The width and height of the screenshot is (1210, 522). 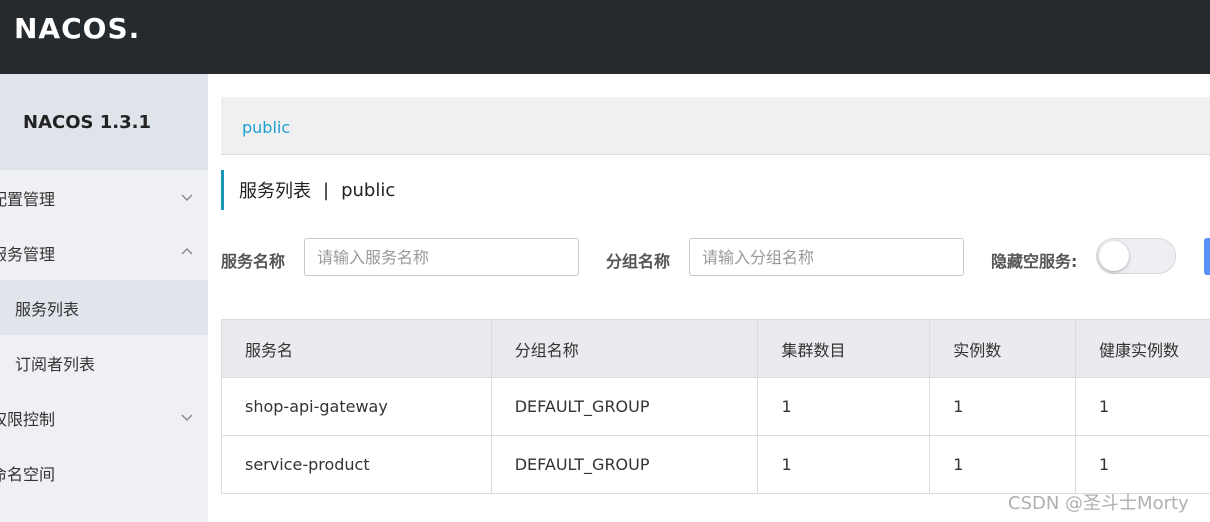 I want to click on sidebar-item-service-management: 服务管理, so click(x=104, y=252).